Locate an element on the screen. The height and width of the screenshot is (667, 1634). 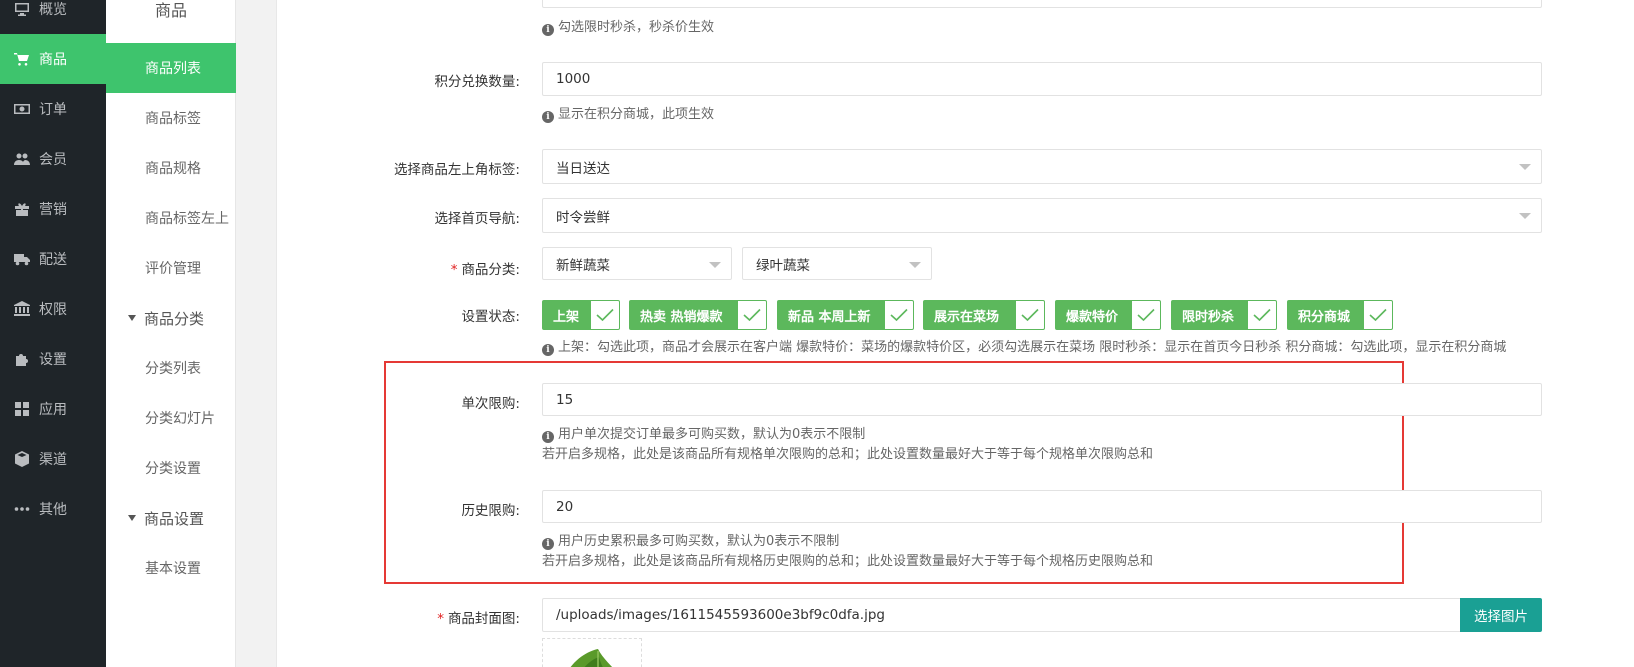
category-second-value: 绿叶蔬菜 is located at coordinates (783, 265).